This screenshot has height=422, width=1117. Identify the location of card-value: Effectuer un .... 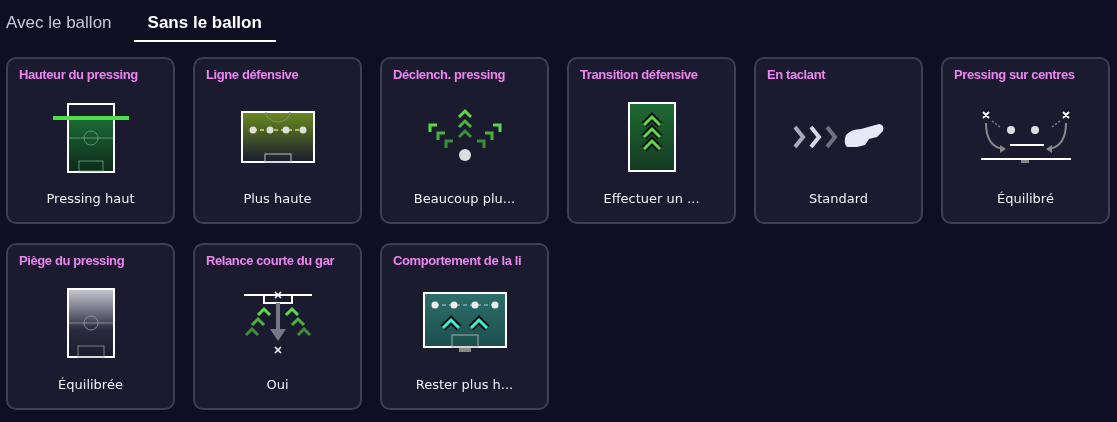
(651, 198).